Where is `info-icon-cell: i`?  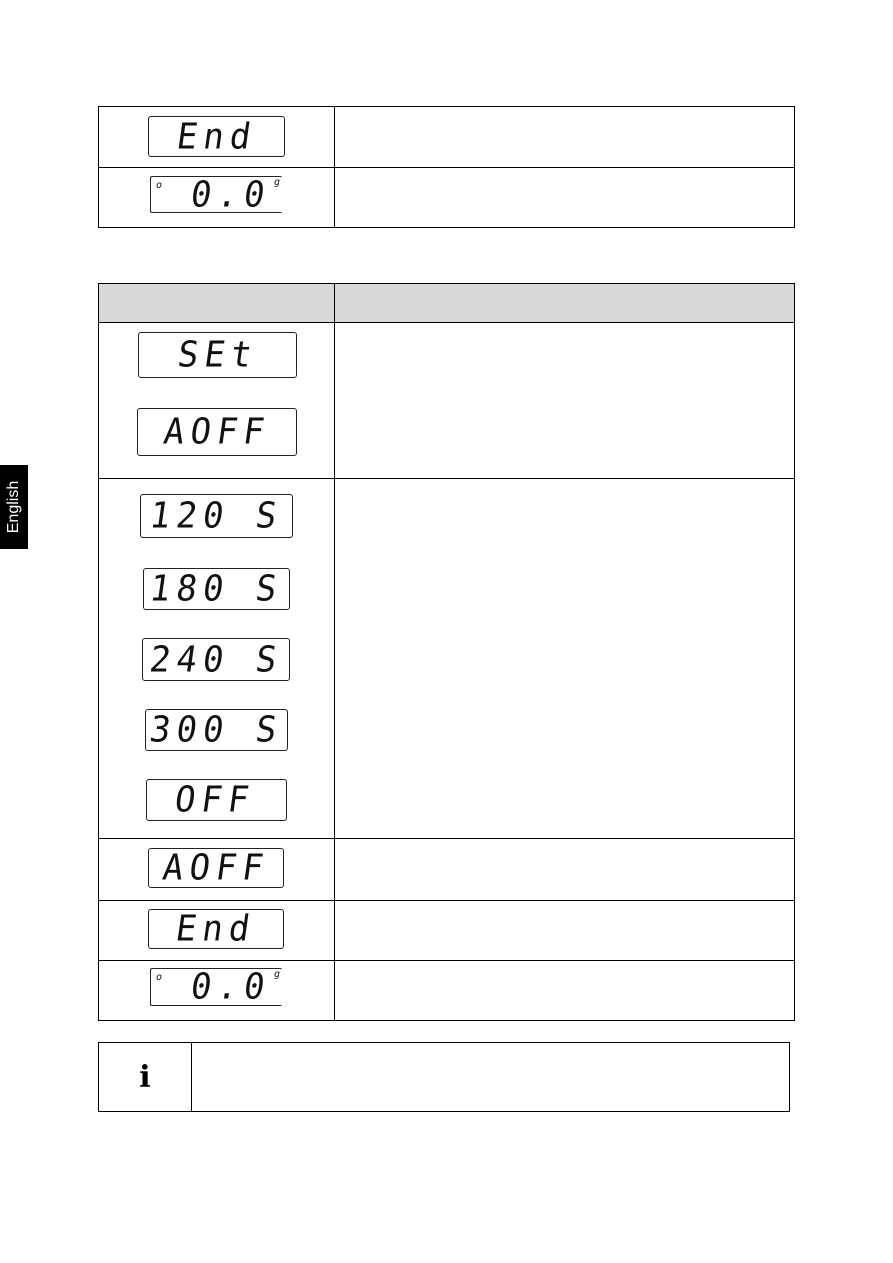
info-icon-cell: i is located at coordinates (145, 1077).